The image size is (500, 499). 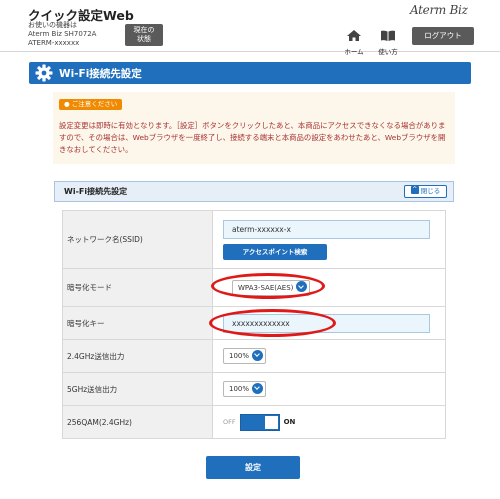 What do you see at coordinates (67, 104) in the screenshot?
I see `warning-icon: ●` at bounding box center [67, 104].